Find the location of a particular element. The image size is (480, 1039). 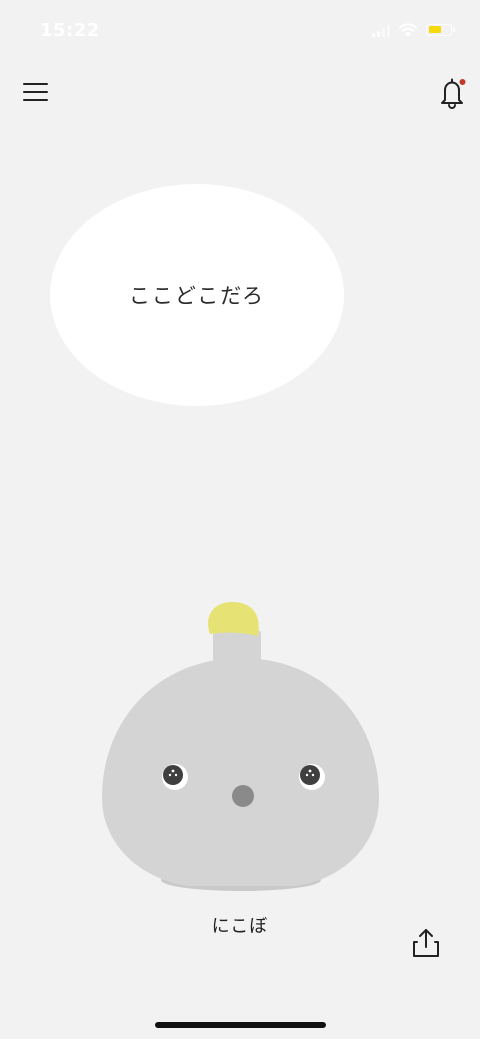

status-icons is located at coordinates (413, 29).